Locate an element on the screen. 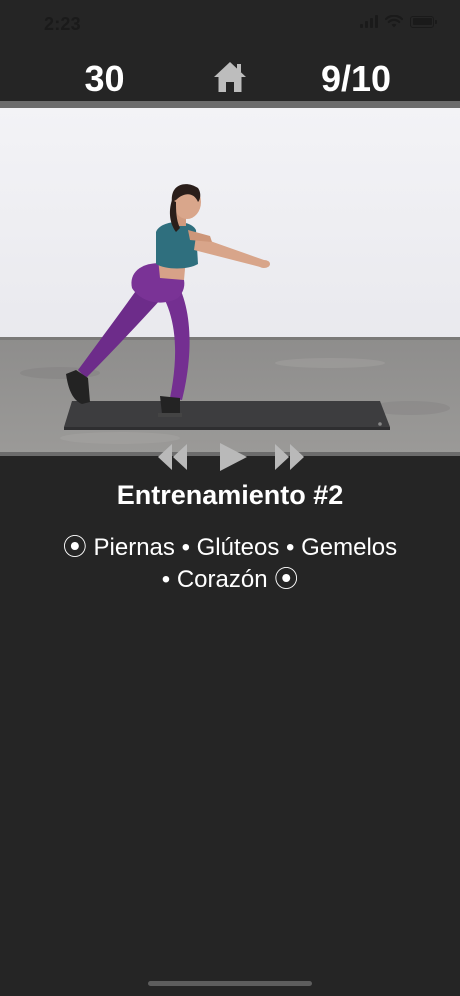 This screenshot has width=460, height=996. rewind-icon is located at coordinates (172, 457).